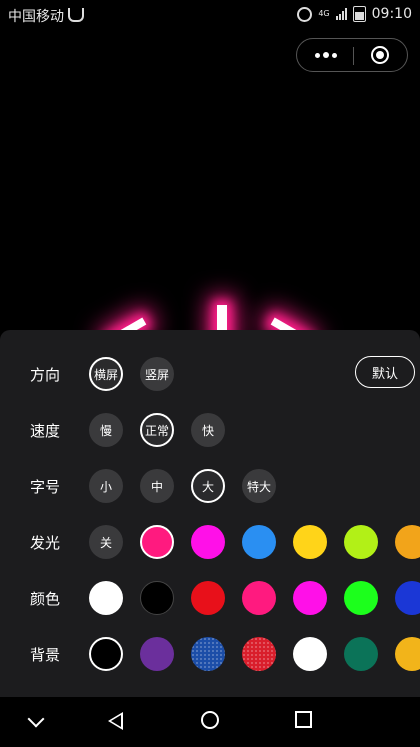 This screenshot has width=420, height=747. Describe the element at coordinates (36, 719) in the screenshot. I see `chevron-down-icon` at that location.